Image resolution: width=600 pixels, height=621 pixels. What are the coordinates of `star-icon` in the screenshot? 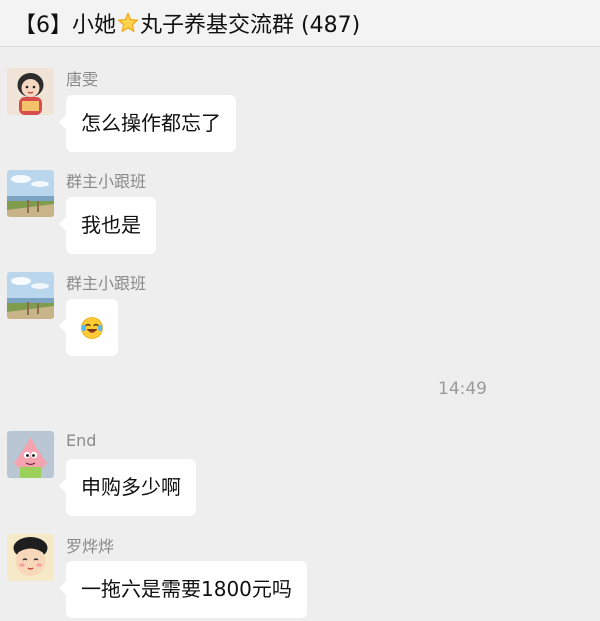 It's located at (128, 22).